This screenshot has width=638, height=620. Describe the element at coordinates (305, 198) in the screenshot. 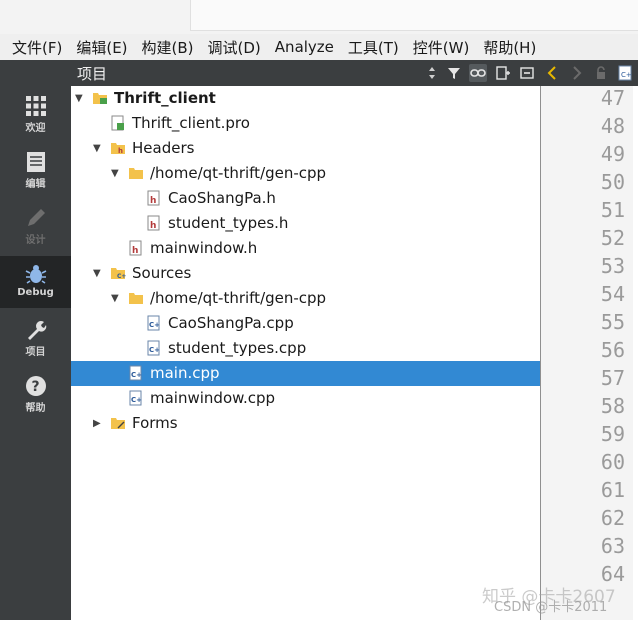

I see `tree-item: h CaoShangPa.h` at that location.